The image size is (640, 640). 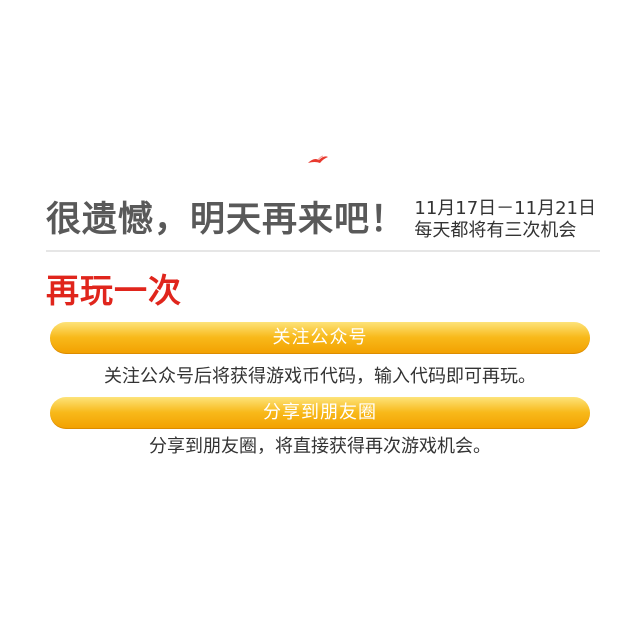 I want to click on daily-chances-note: 每天都将有三次机会, so click(x=495, y=230).